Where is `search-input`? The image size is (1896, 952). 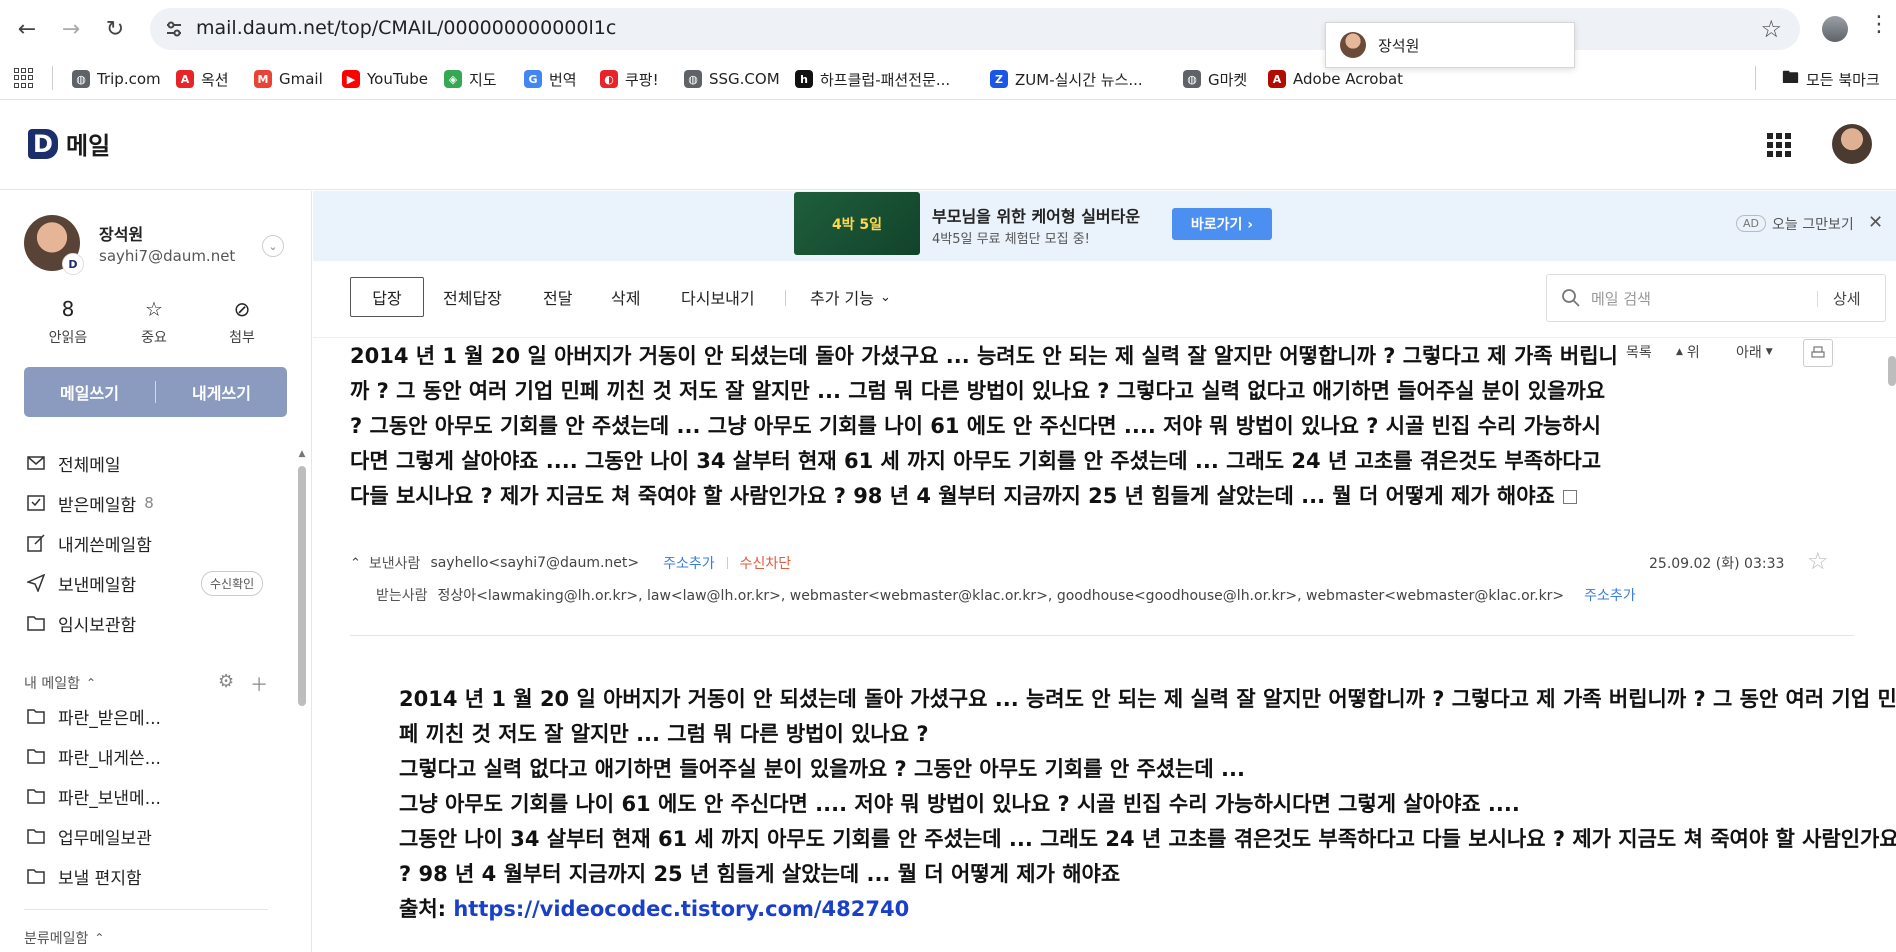
search-input is located at coordinates (1696, 299).